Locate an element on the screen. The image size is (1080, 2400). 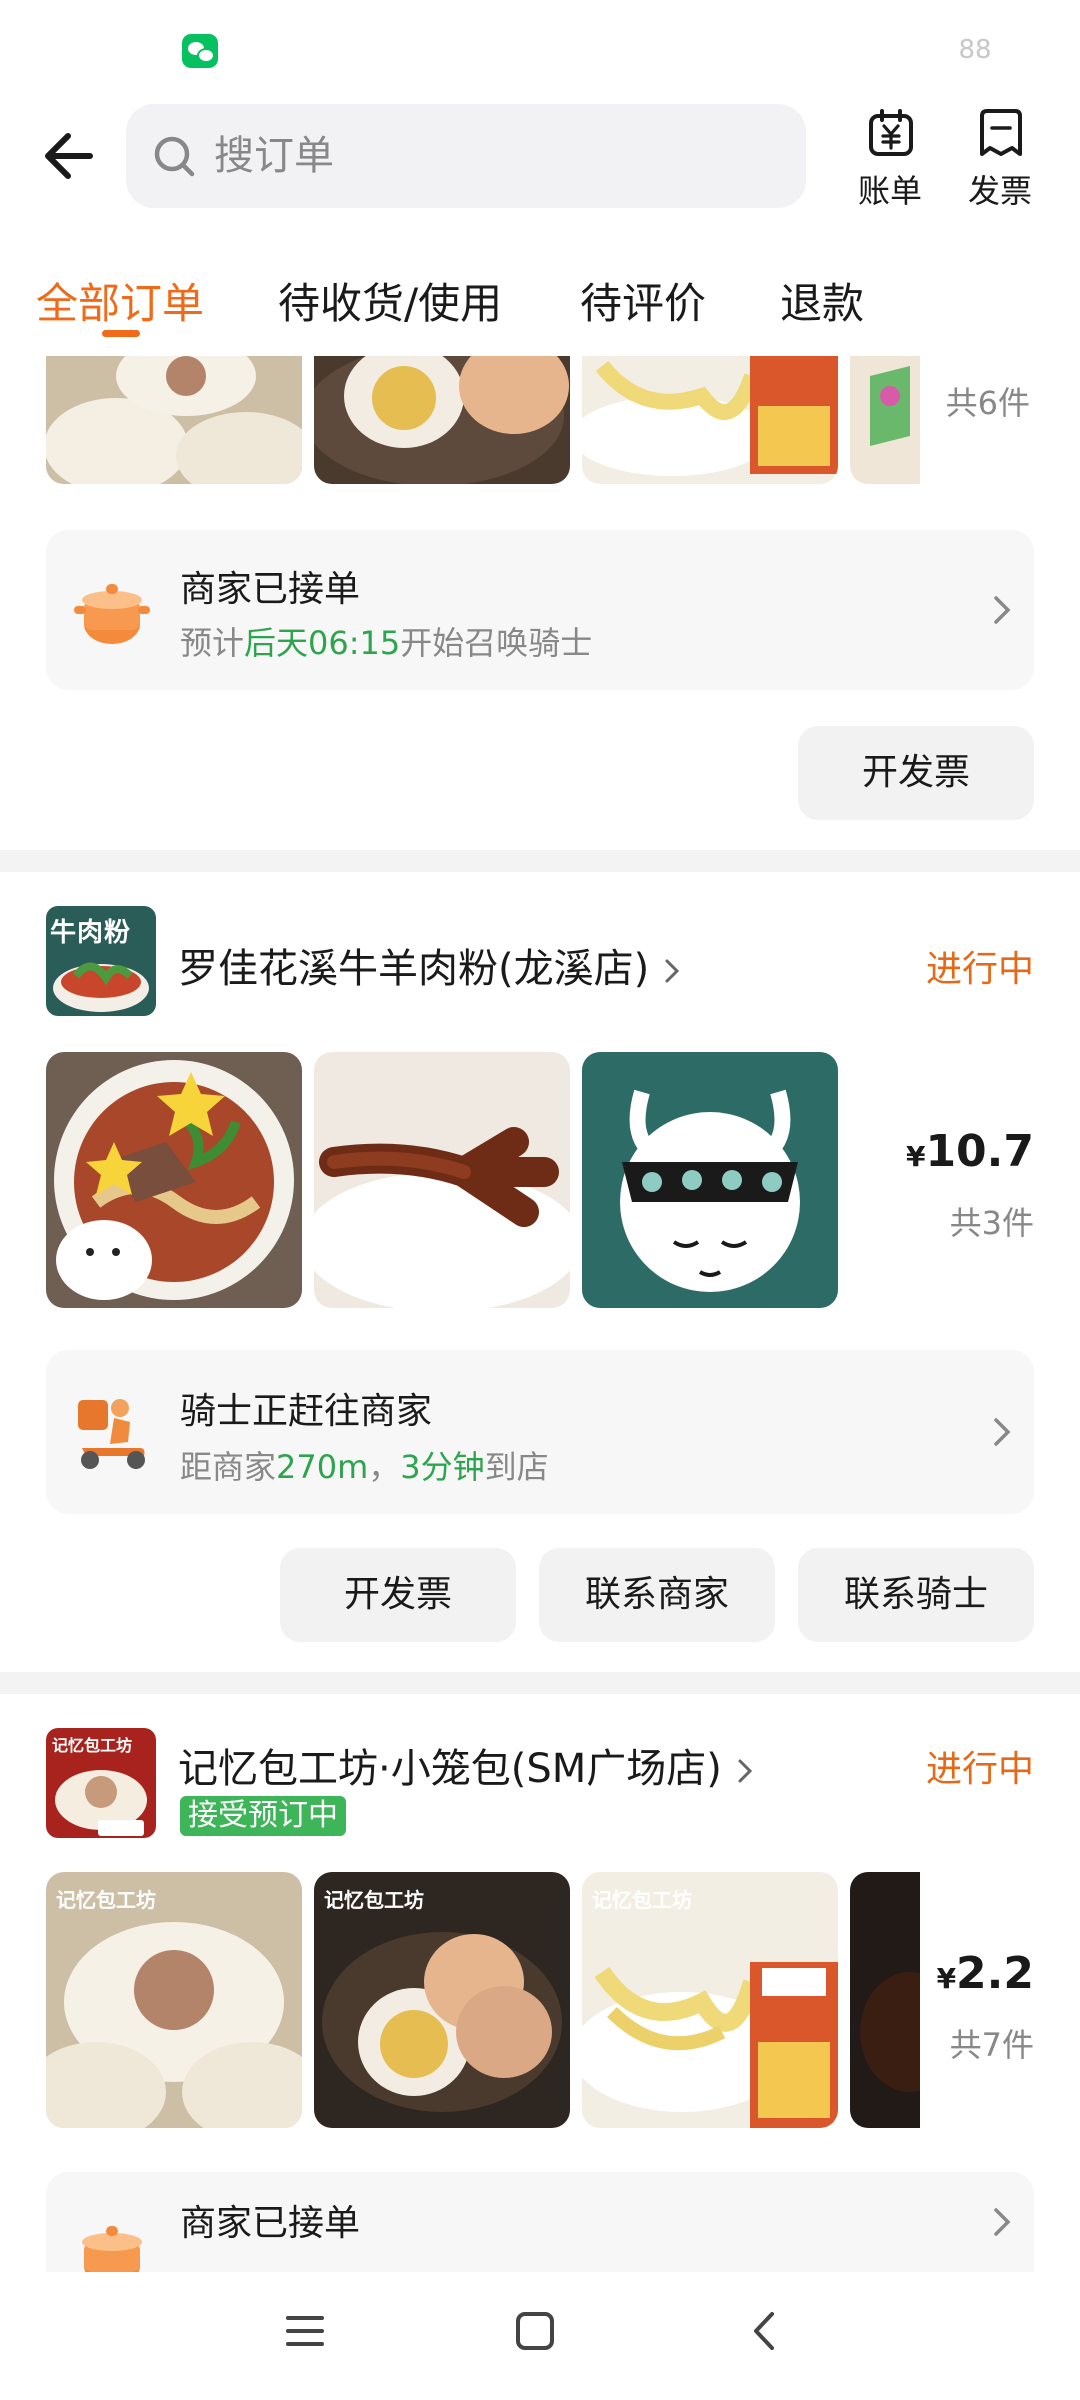
order-price: ¥2.2 is located at coordinates (957, 1973).